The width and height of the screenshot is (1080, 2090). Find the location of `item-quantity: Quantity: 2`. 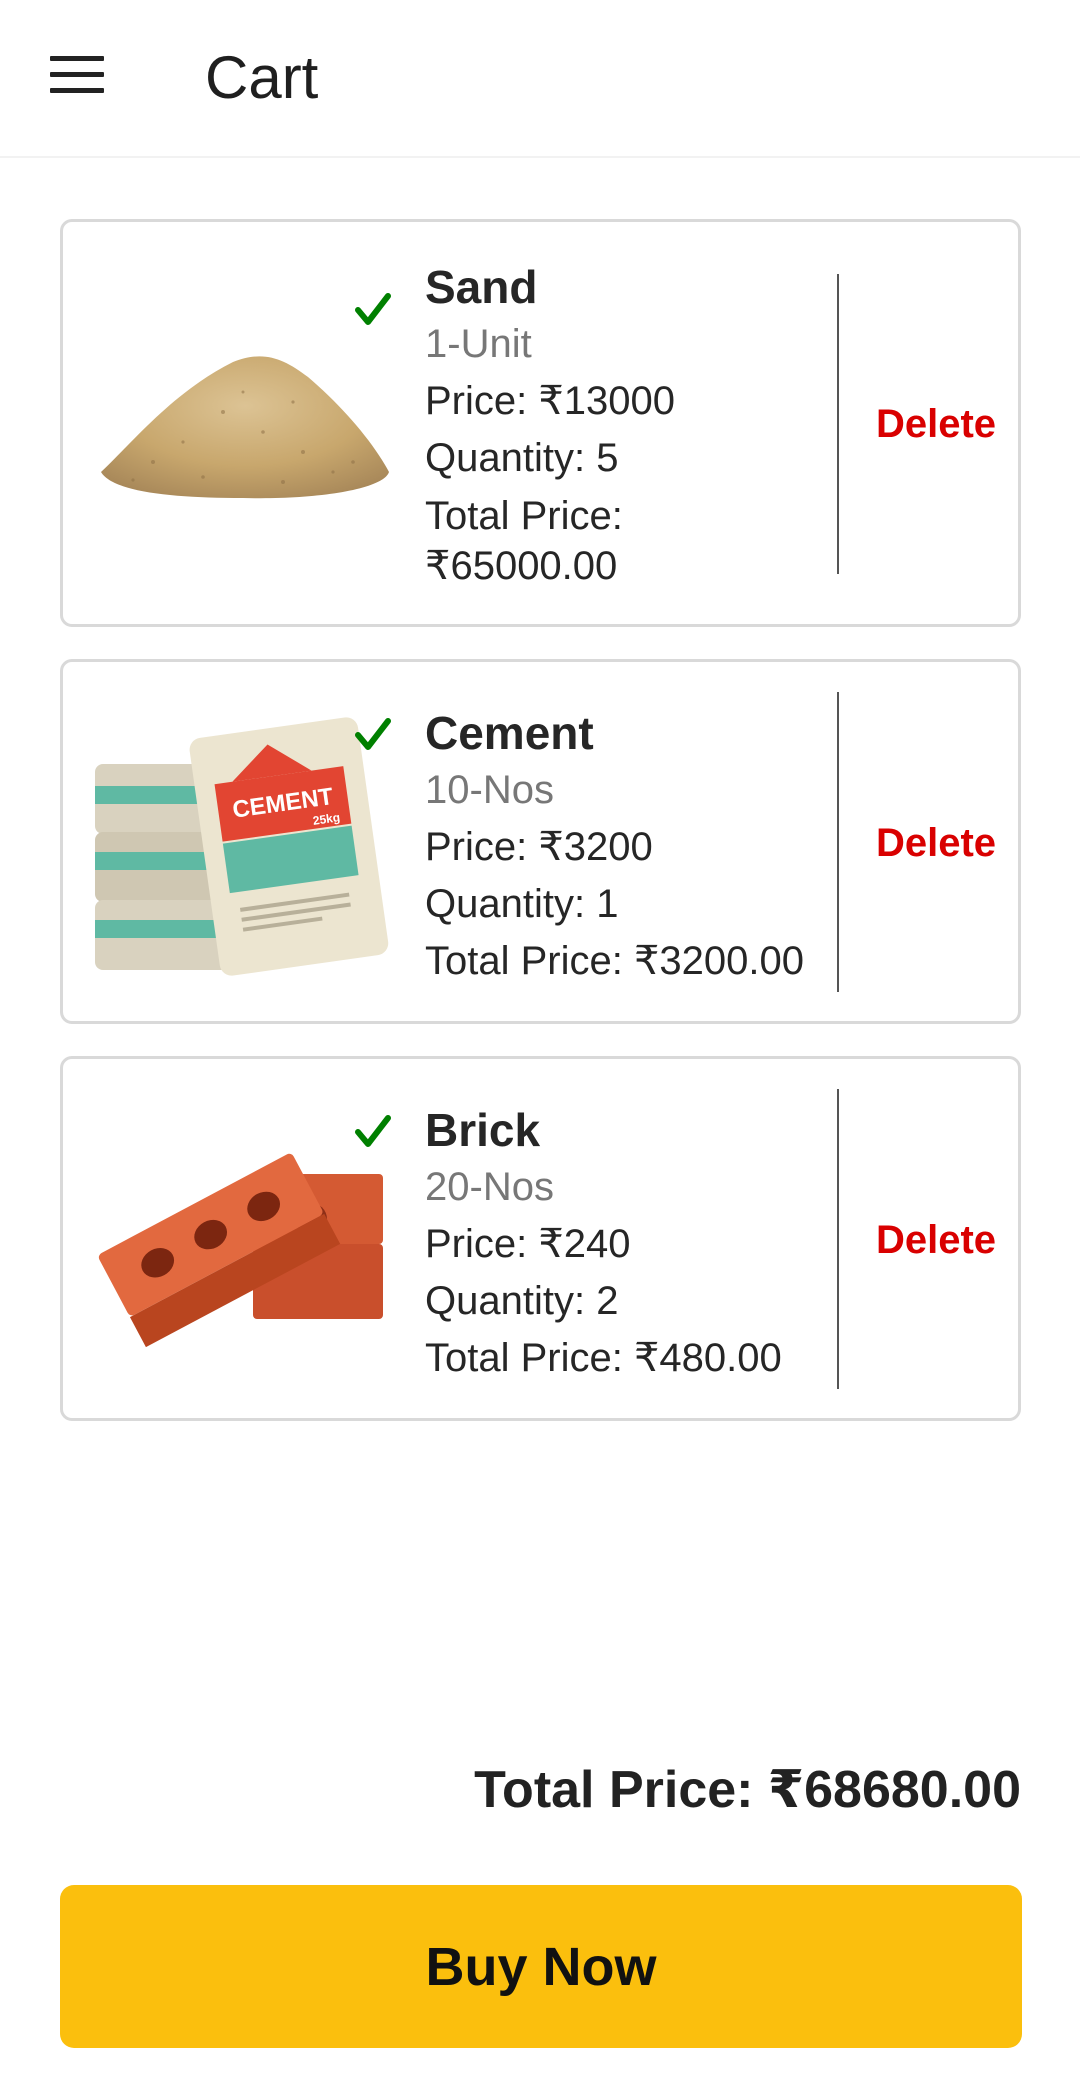

item-quantity: Quantity: 2 is located at coordinates (522, 1301).